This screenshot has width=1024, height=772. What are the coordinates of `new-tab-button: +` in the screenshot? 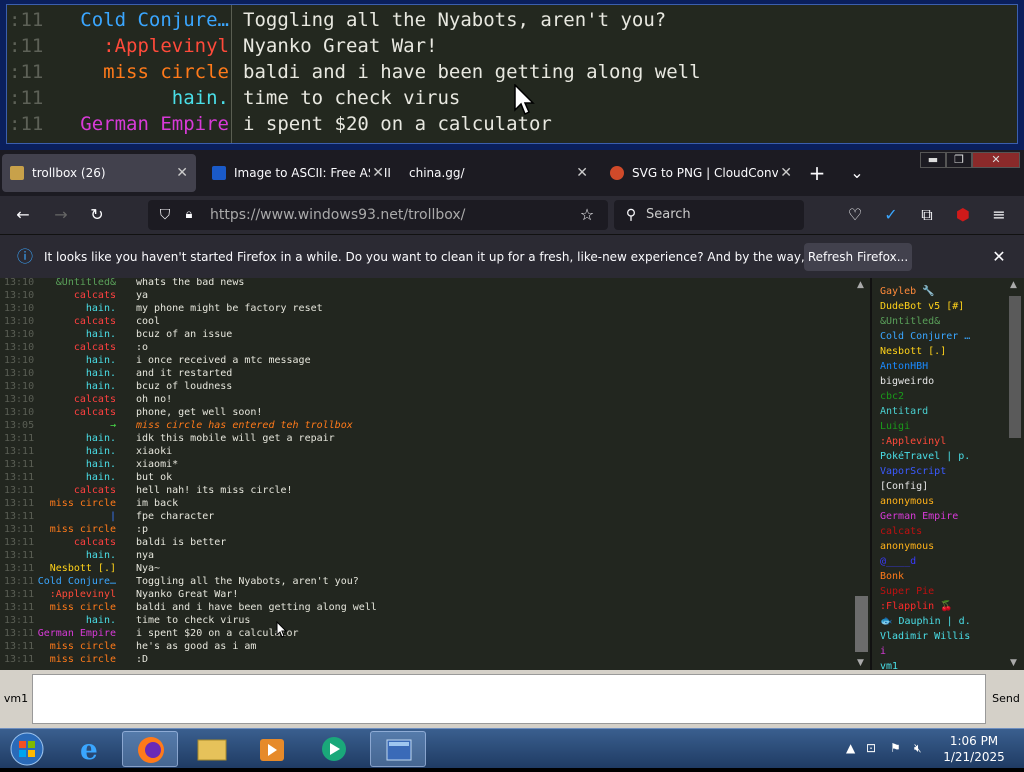 It's located at (817, 173).